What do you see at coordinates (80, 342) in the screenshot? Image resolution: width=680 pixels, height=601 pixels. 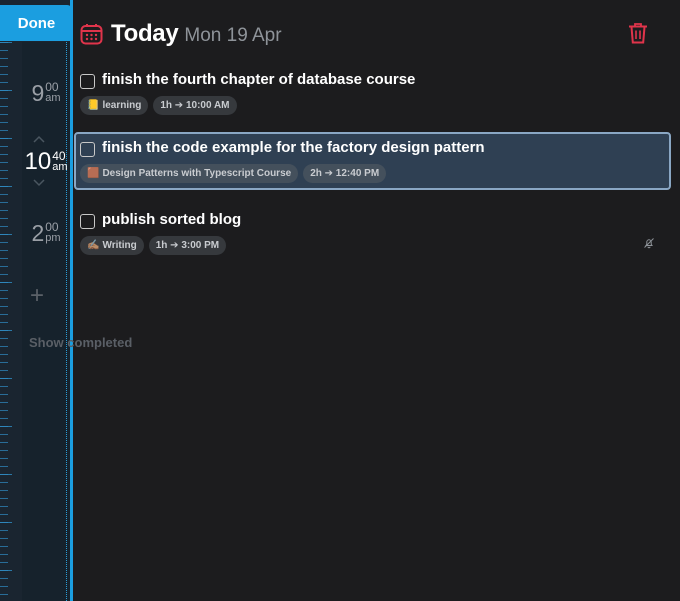 I see `show-completed-link: Show completed` at bounding box center [80, 342].